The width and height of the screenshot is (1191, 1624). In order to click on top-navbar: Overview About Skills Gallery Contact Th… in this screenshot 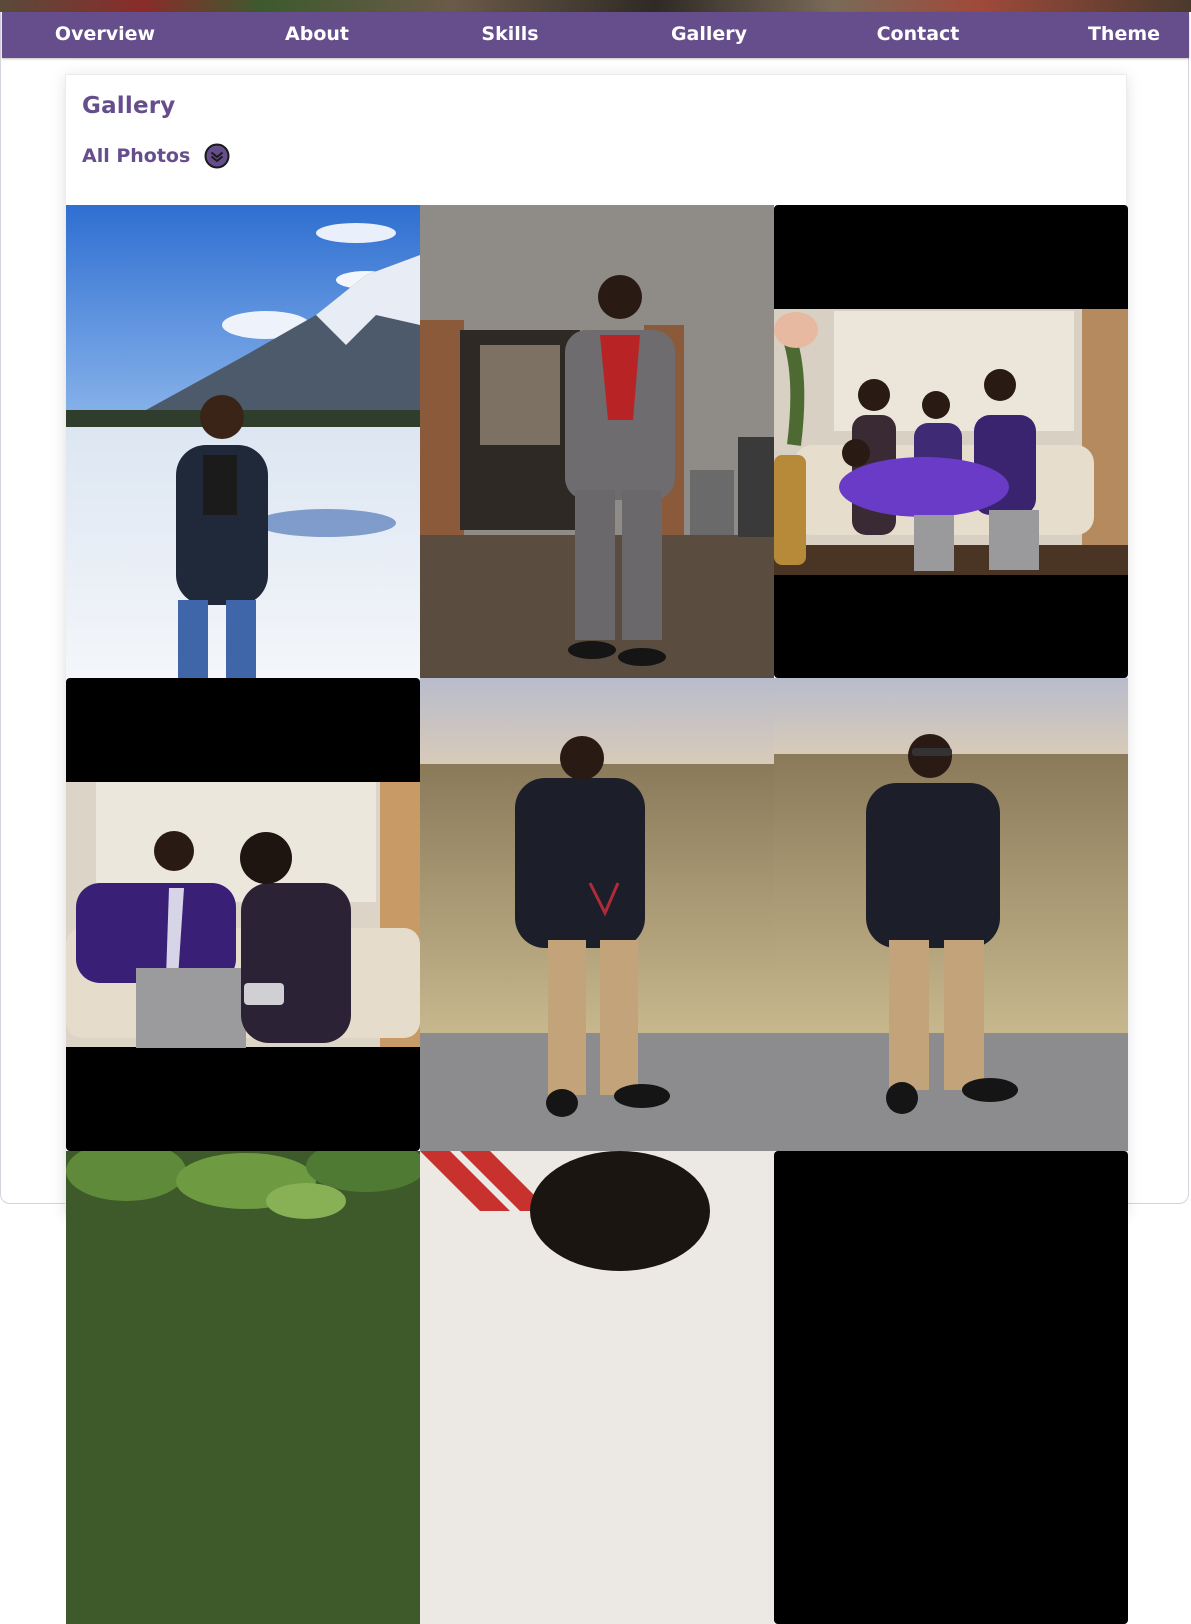, I will do `click(595, 35)`.